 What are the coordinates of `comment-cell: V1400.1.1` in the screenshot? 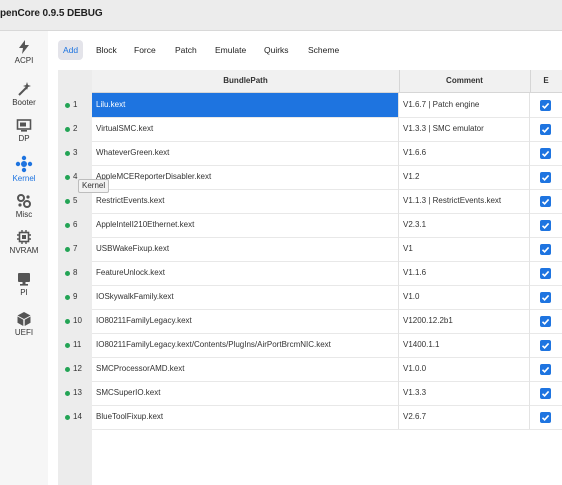 It's located at (464, 345).